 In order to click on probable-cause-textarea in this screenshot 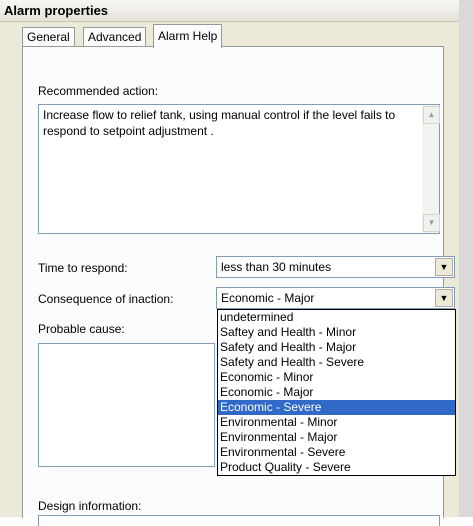, I will do `click(126, 405)`.